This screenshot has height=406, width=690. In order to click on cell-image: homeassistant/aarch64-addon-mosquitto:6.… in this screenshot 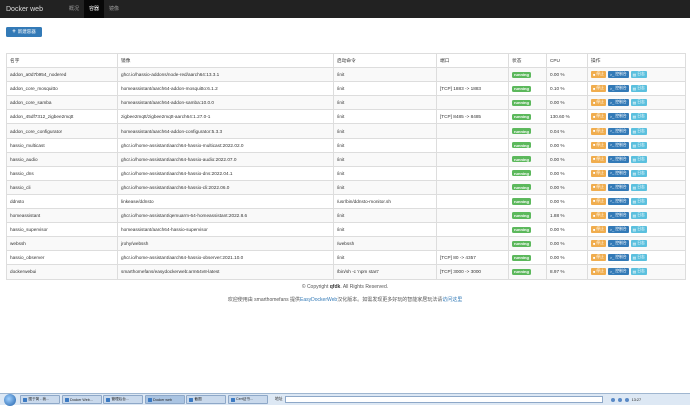, I will do `click(225, 89)`.